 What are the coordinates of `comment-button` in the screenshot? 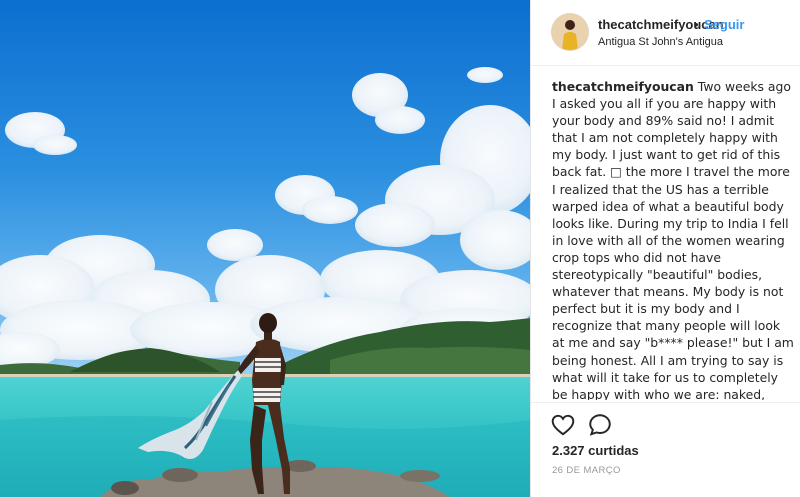 It's located at (600, 425).